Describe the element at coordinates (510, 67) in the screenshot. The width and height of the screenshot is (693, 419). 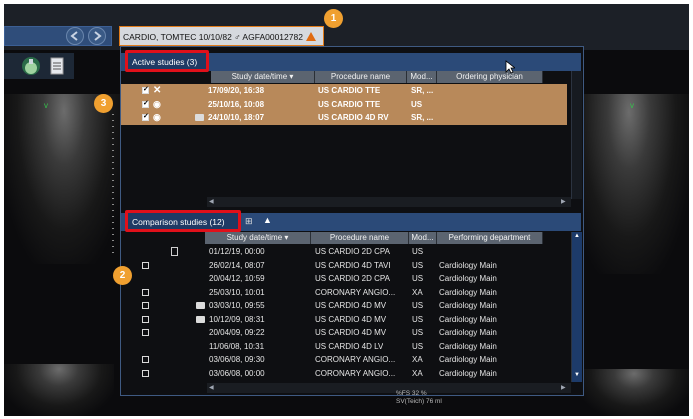
I see `mouse-cursor-icon` at that location.